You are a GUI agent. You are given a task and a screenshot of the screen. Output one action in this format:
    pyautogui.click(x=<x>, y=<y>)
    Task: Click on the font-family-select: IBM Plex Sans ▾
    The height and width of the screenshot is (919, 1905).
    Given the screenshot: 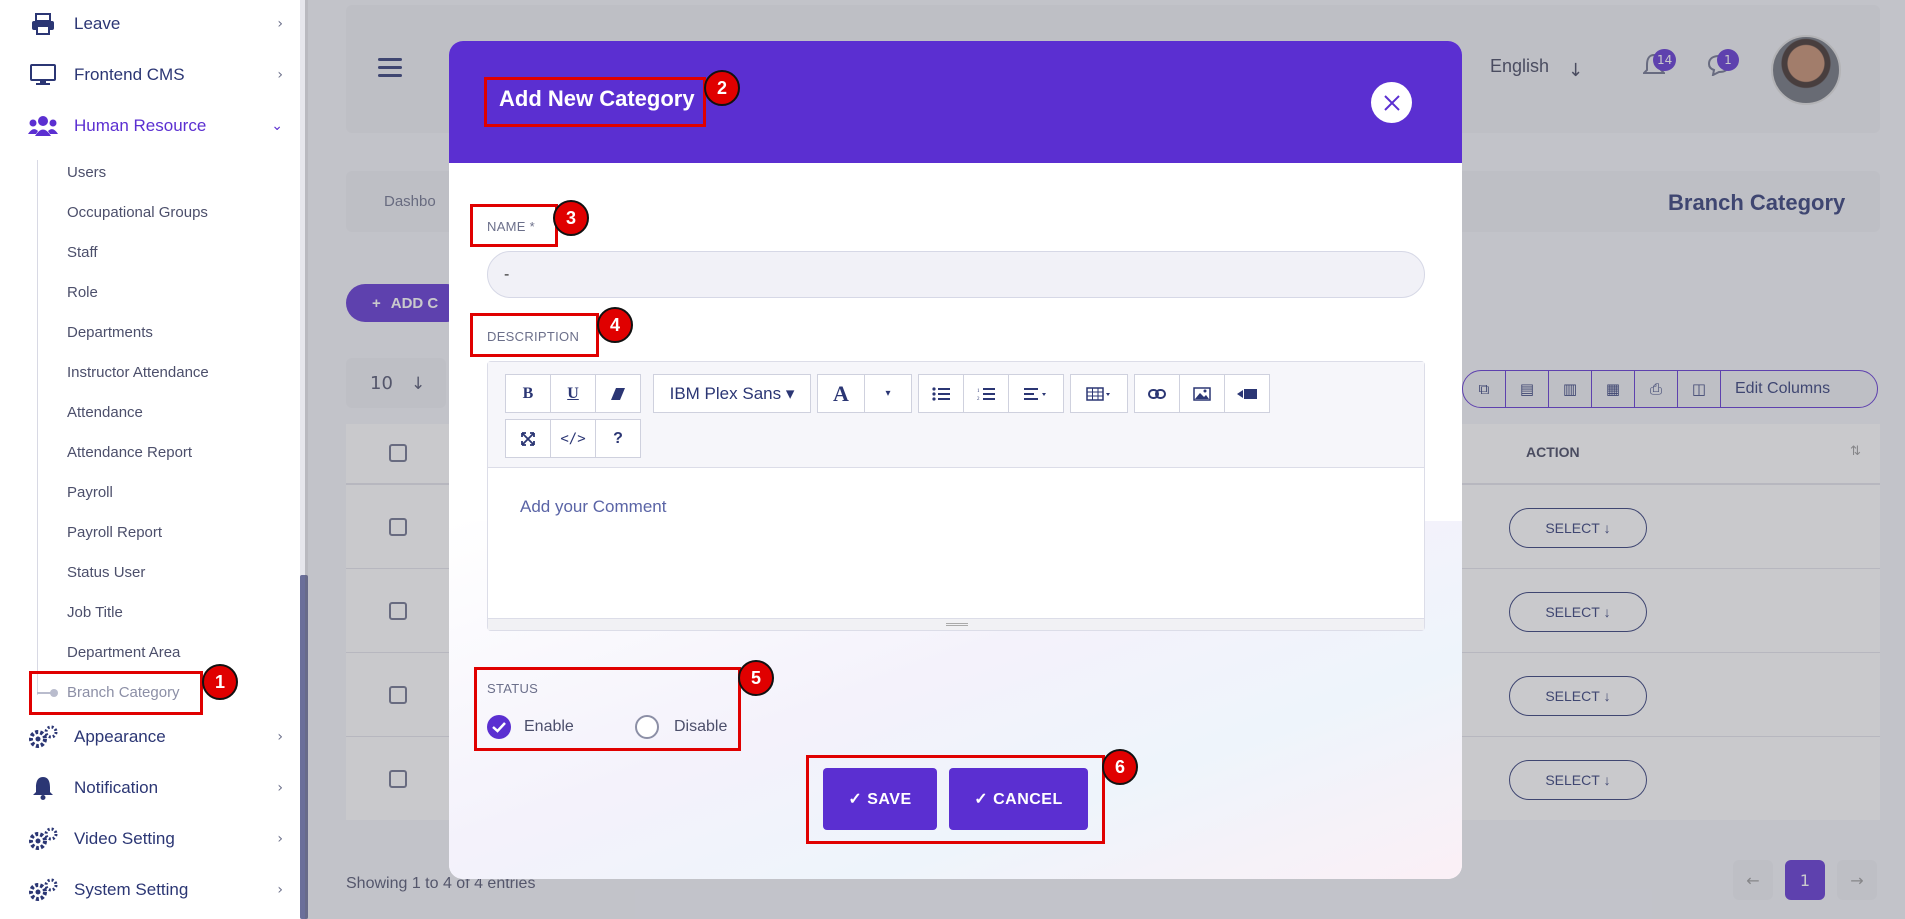 What is the action you would take?
    pyautogui.click(x=732, y=393)
    